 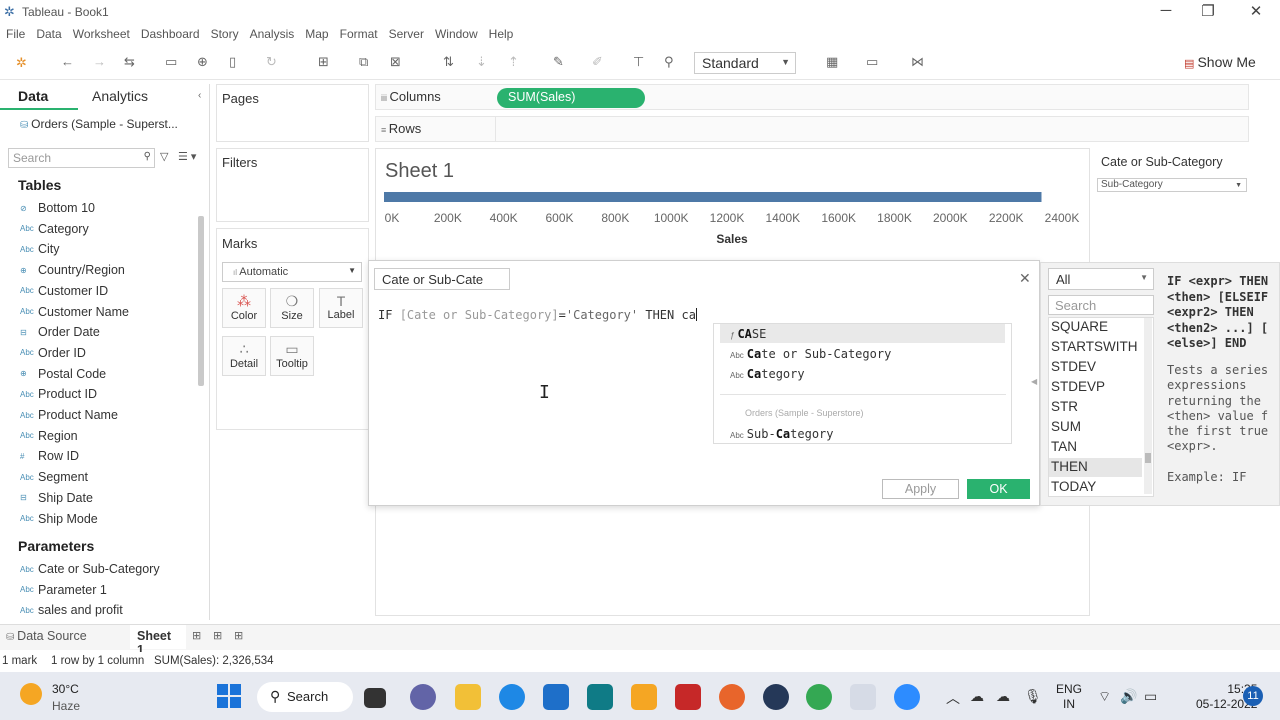 I want to click on edge-icon, so click(x=512, y=697).